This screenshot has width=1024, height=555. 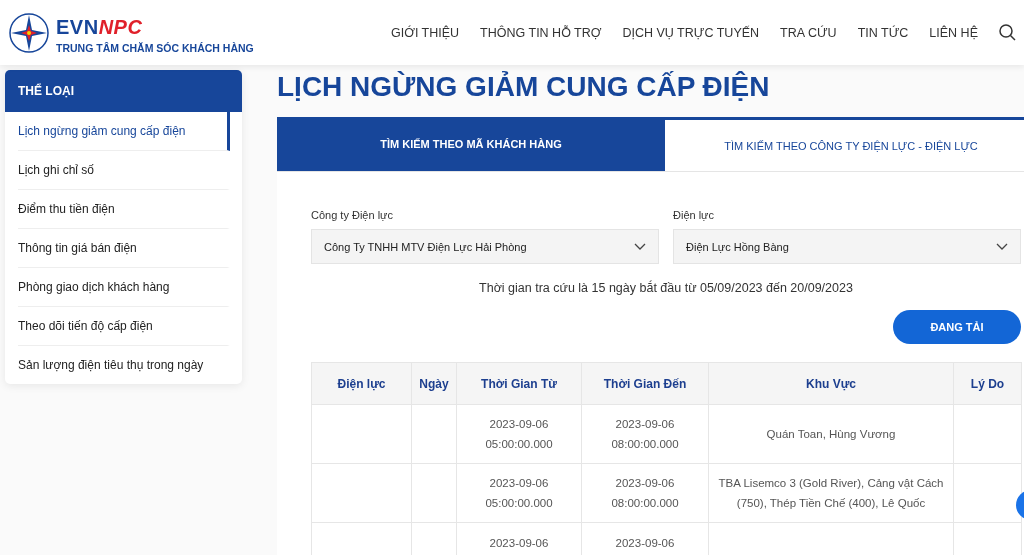 I want to click on tab: TÌM KIẾM THEO MÃ KHÁCH HÀNG, so click(x=471, y=144).